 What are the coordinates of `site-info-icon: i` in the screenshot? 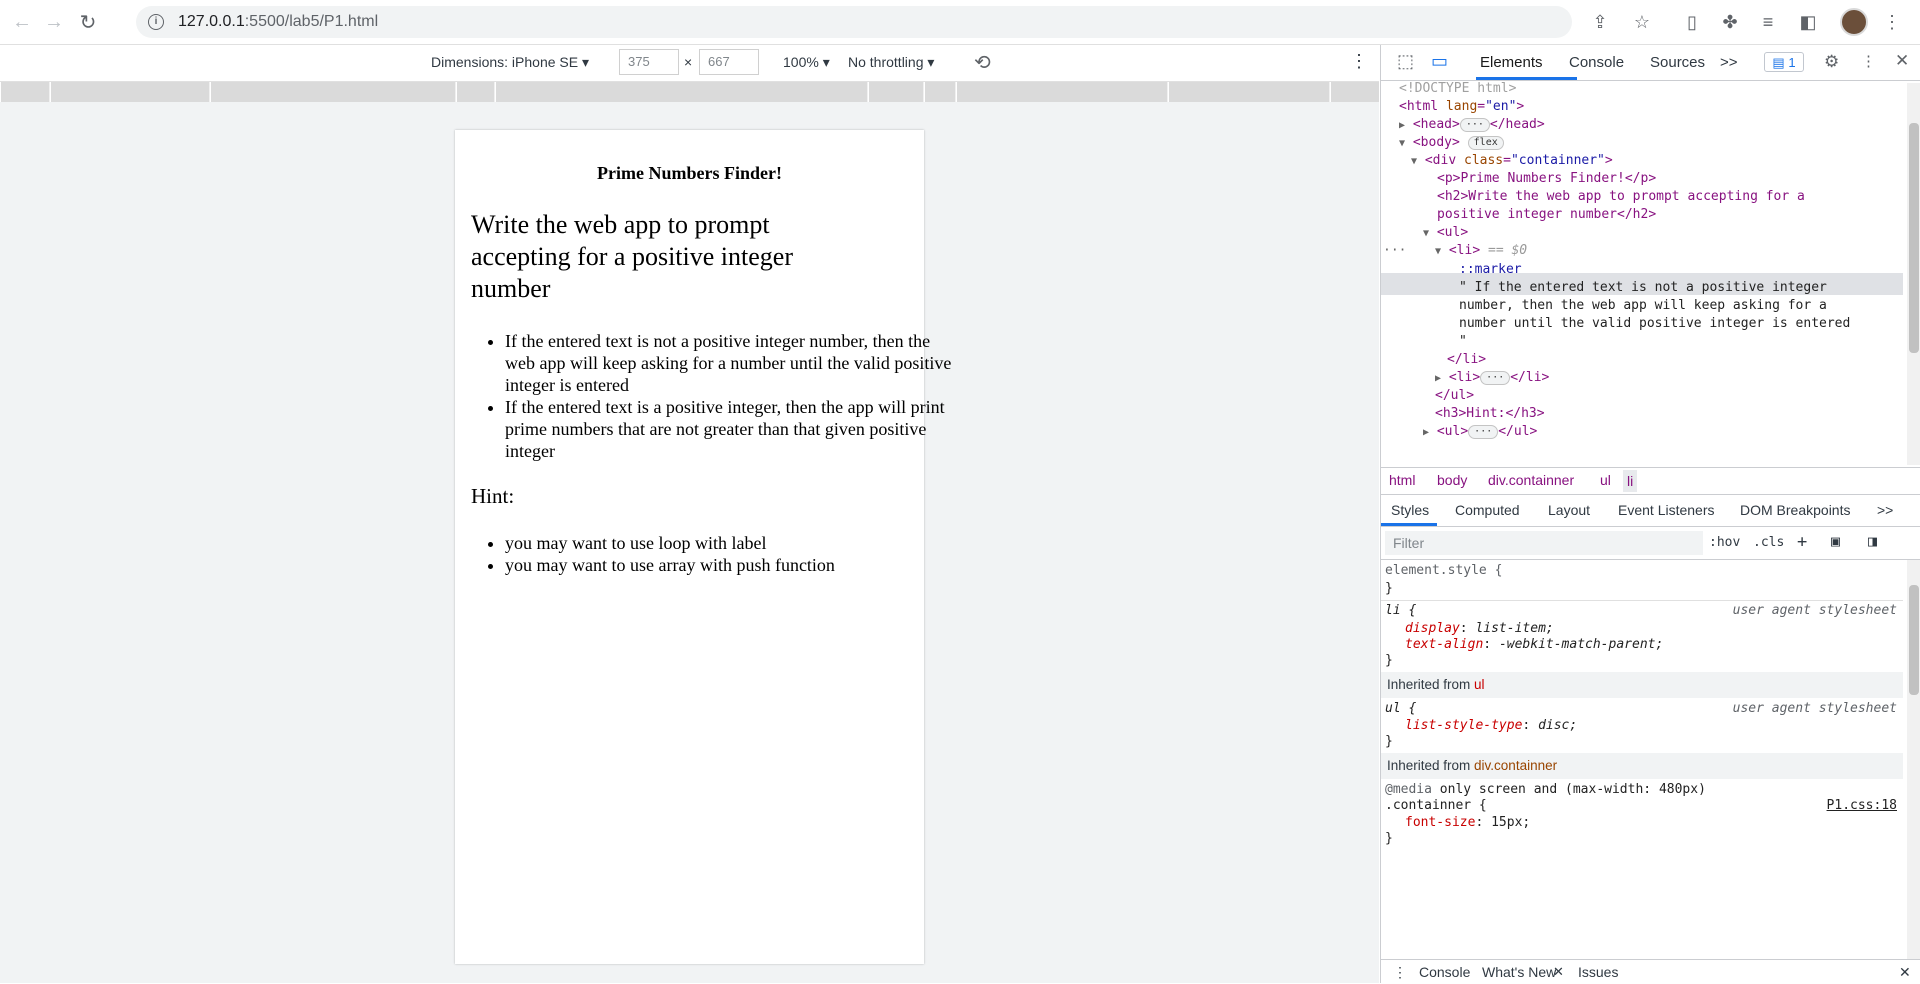 It's located at (156, 22).